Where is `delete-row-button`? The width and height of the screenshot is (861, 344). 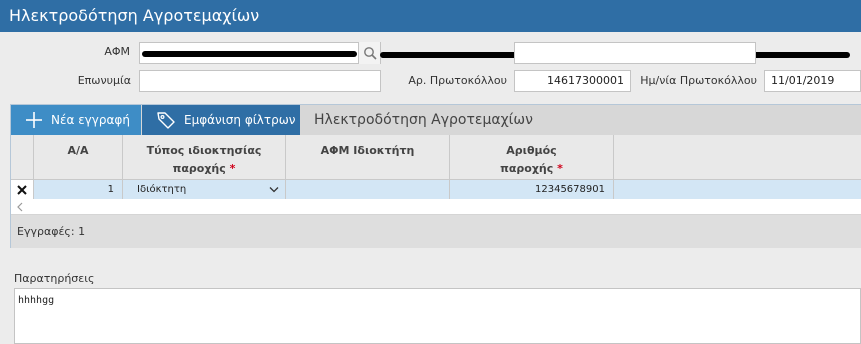
delete-row-button is located at coordinates (22, 189).